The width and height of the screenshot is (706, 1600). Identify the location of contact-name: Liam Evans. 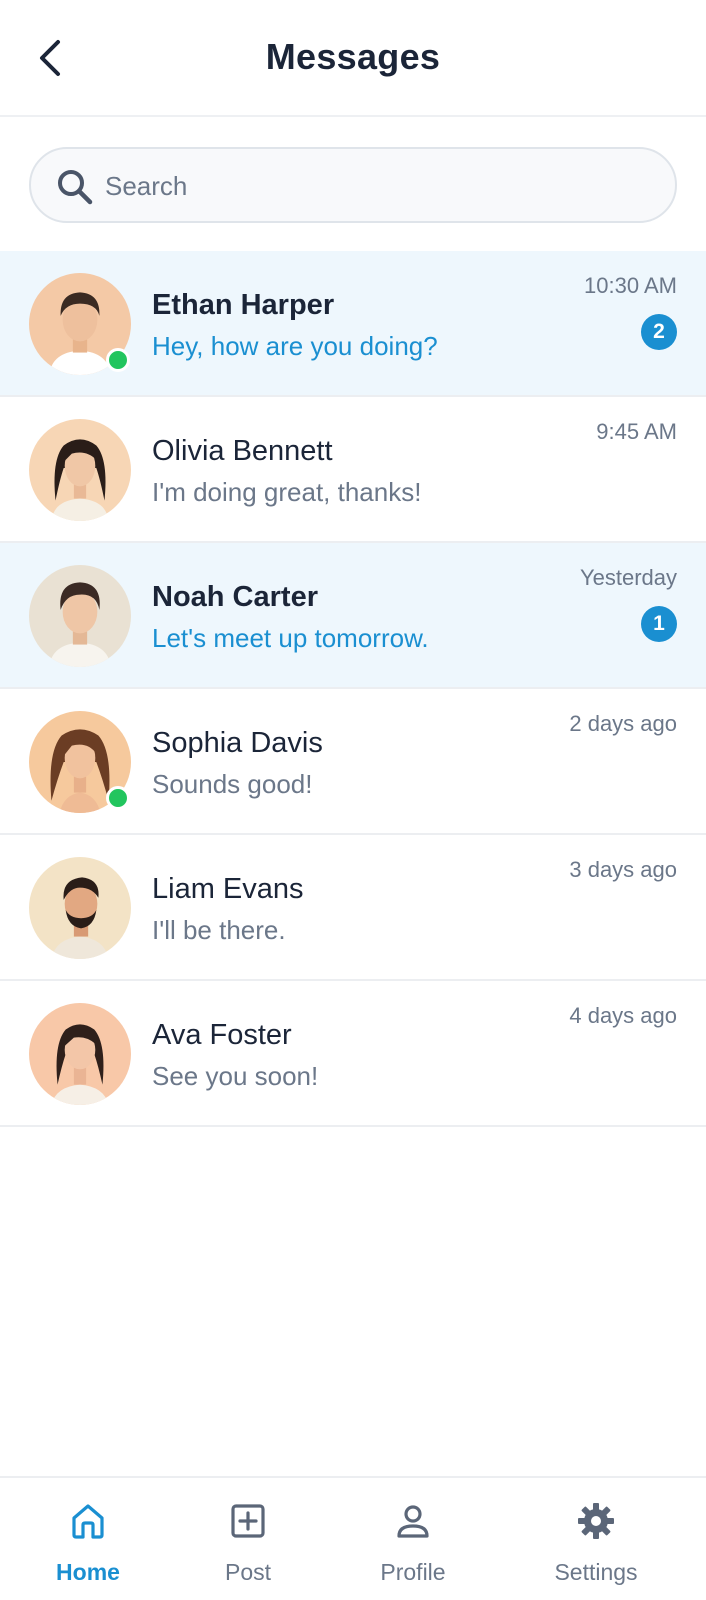
(228, 889).